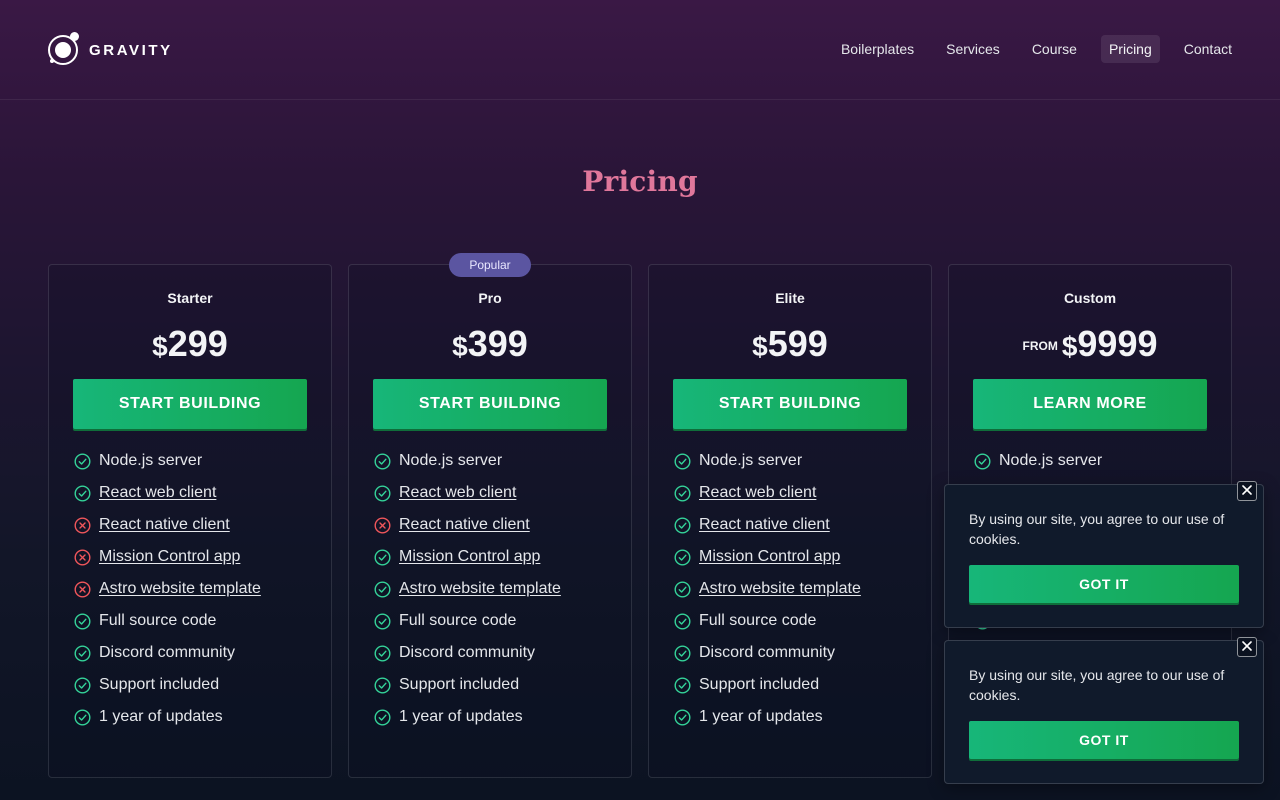  What do you see at coordinates (877, 49) in the screenshot?
I see `nav-item-boilerplates: Boilerplates` at bounding box center [877, 49].